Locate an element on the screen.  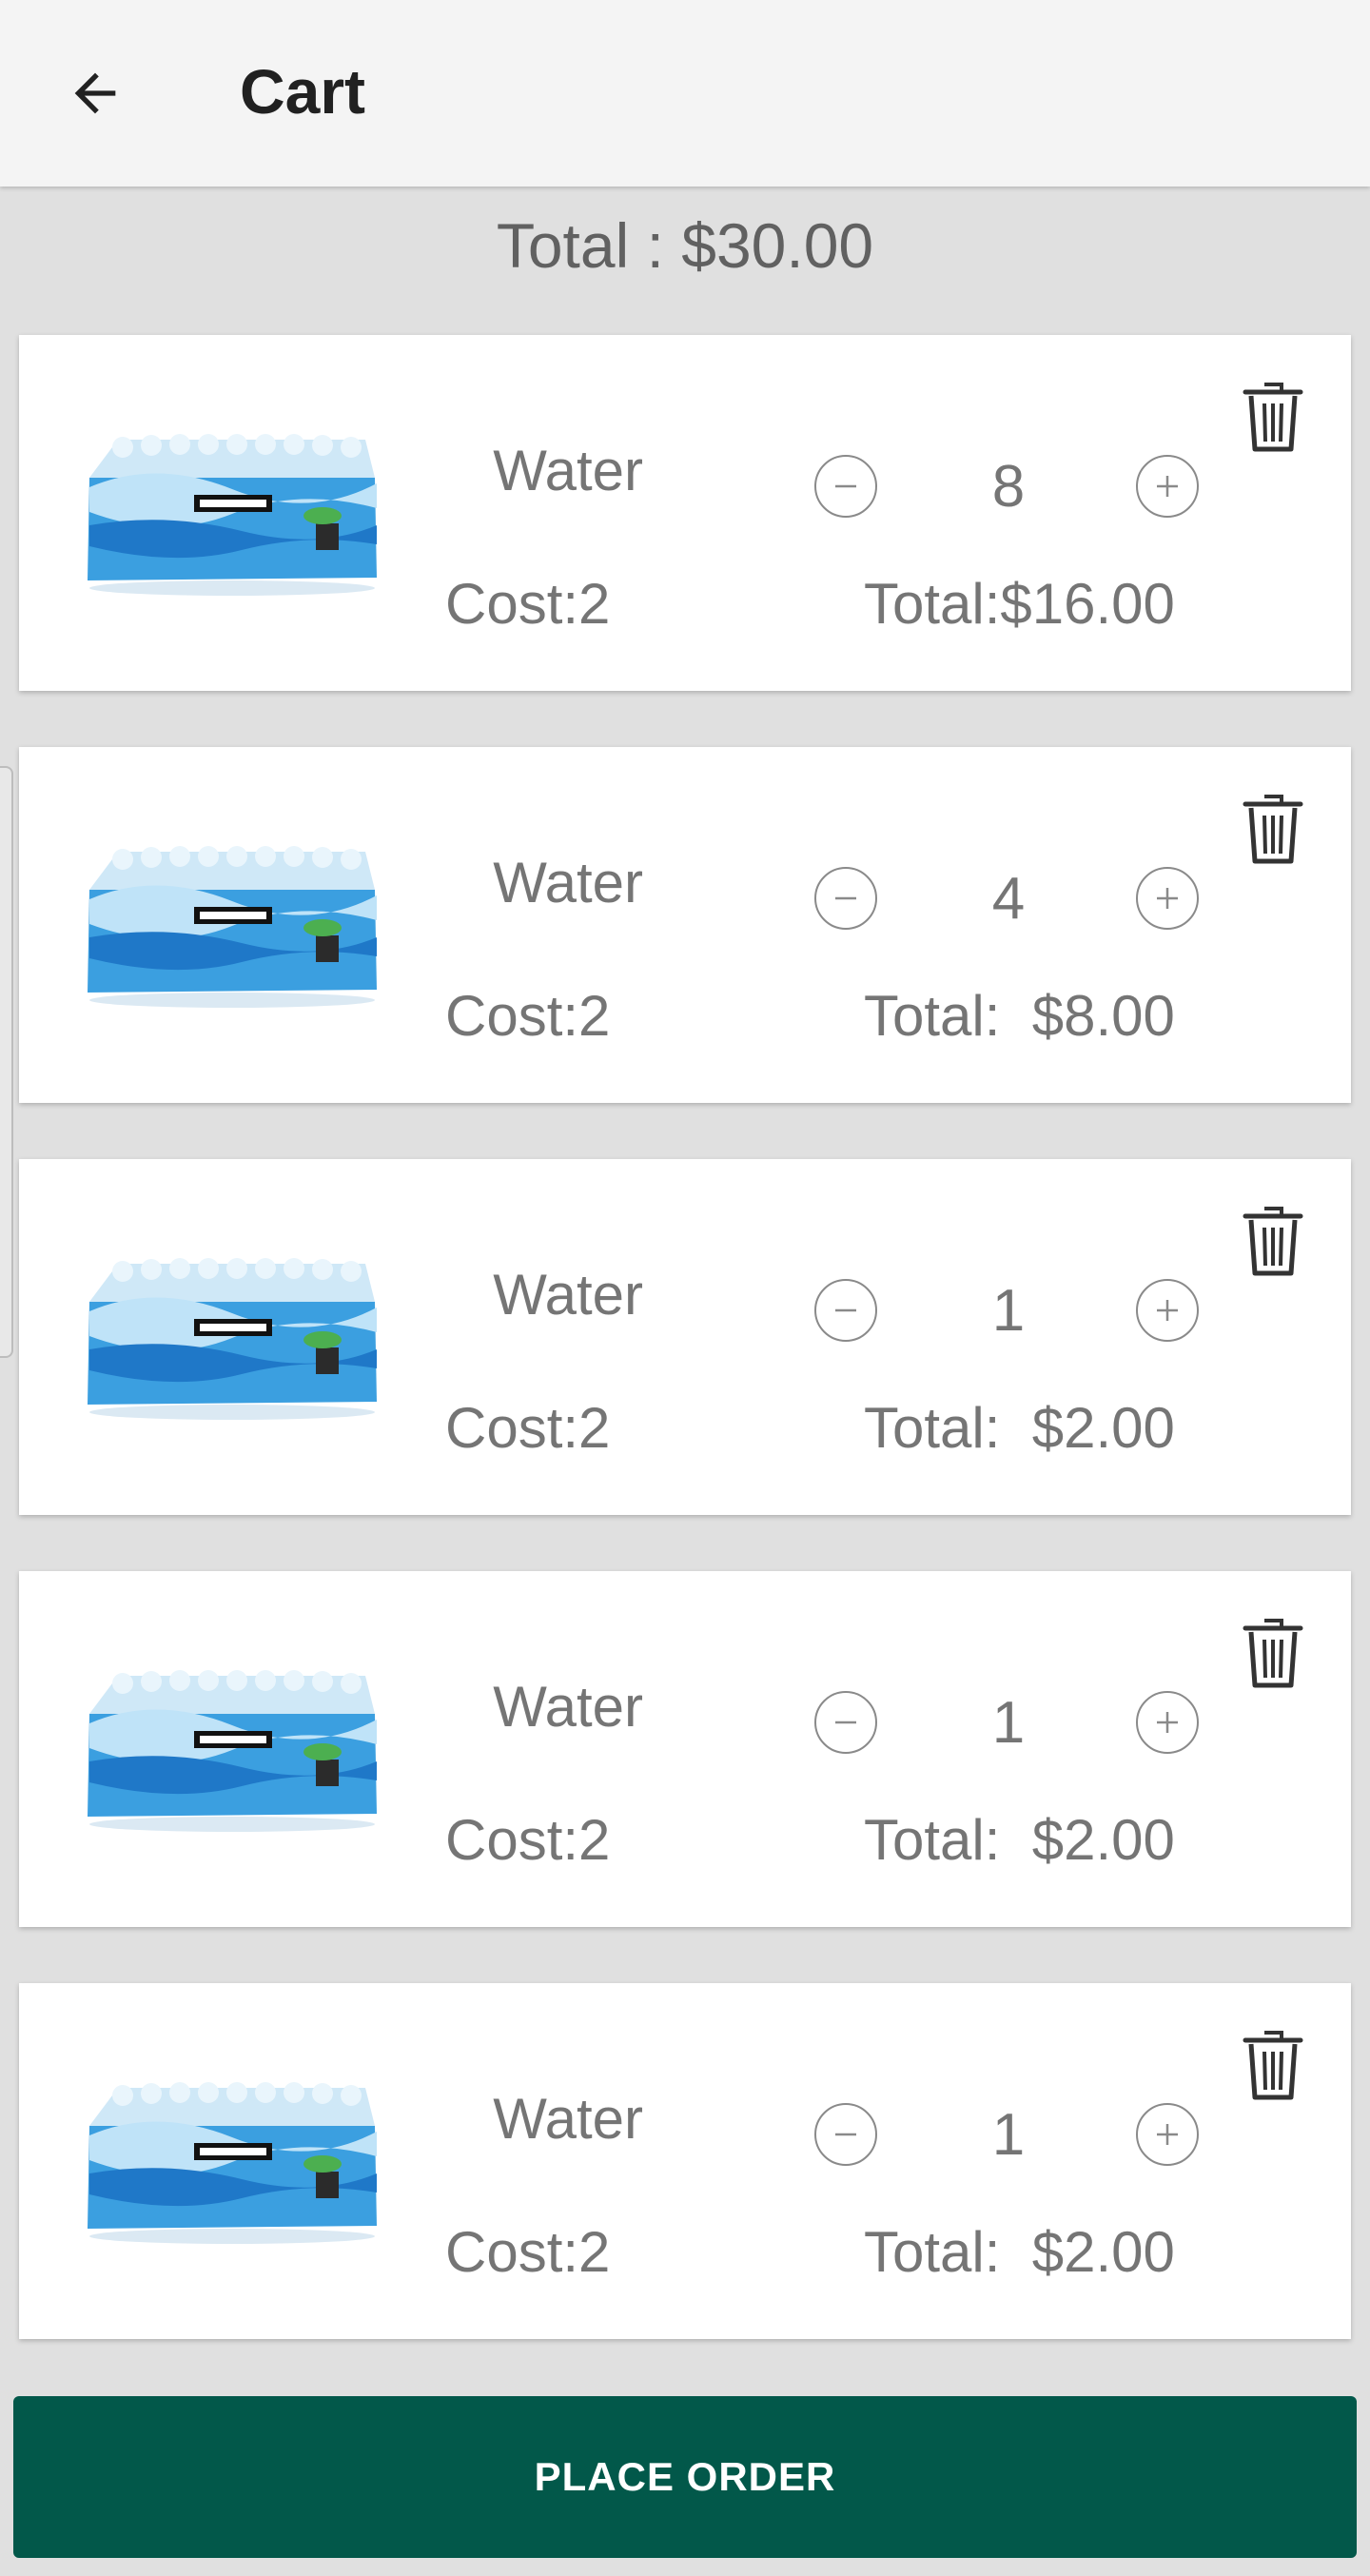
cart-total: Total : $30.00 is located at coordinates (685, 245).